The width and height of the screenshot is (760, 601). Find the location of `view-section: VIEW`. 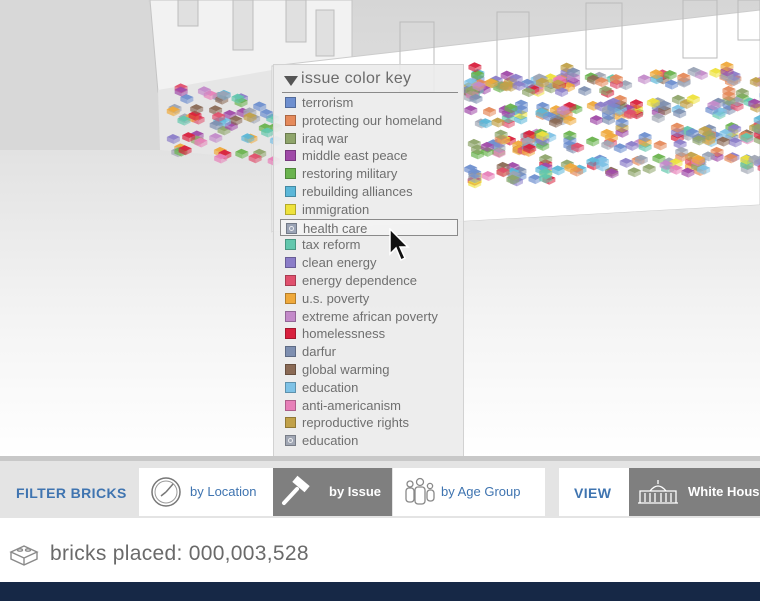

view-section: VIEW is located at coordinates (594, 492).